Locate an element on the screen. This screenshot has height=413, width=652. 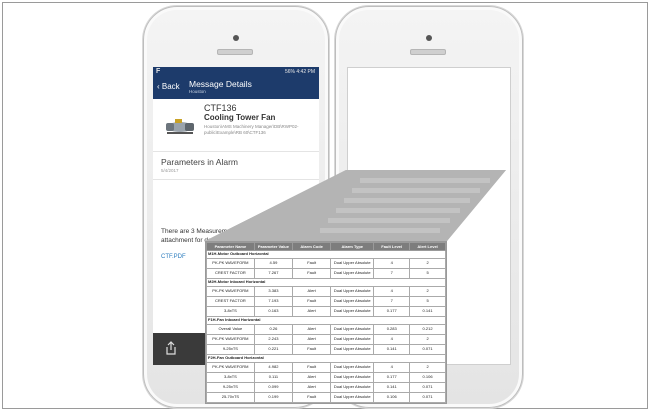
table-column-header: Parameter Value is located at coordinates (273, 246).